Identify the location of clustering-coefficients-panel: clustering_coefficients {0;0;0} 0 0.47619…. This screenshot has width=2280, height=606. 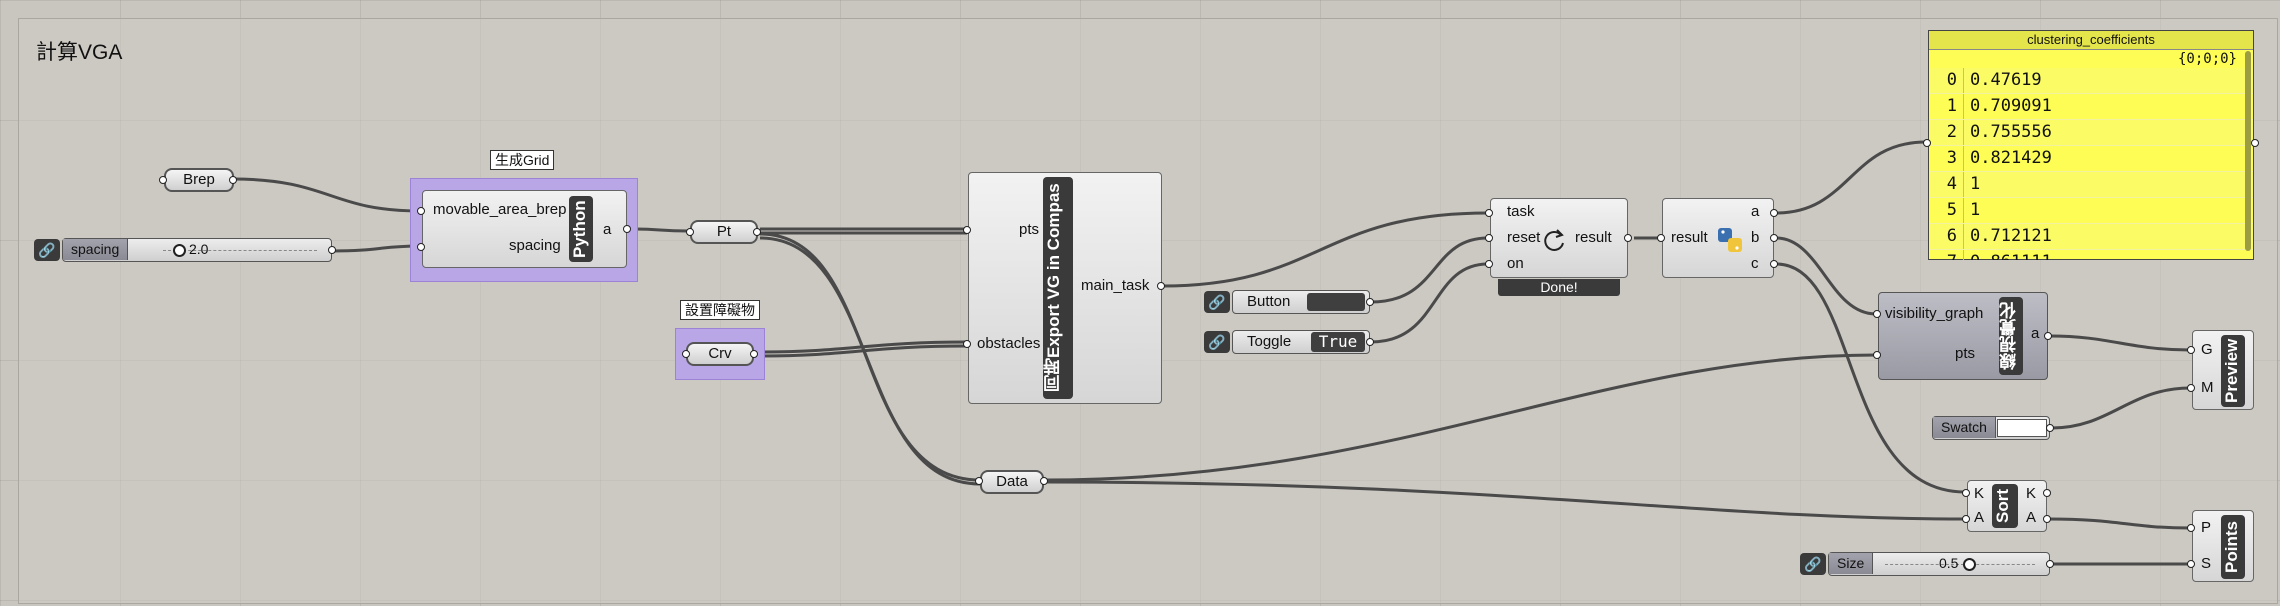
(2091, 145).